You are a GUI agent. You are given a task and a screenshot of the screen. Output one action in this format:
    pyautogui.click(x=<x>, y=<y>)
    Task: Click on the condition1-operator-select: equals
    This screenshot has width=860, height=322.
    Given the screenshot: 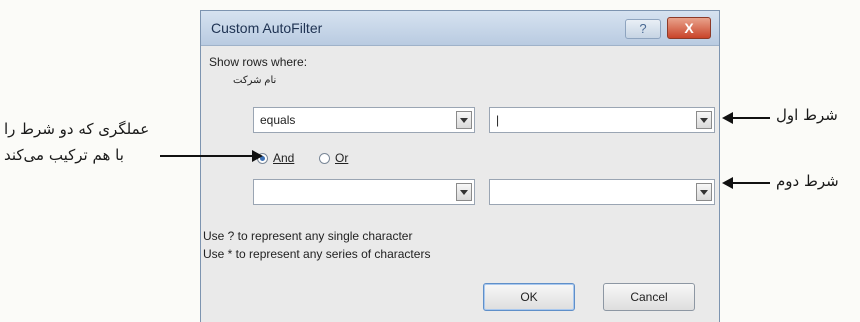 What is the action you would take?
    pyautogui.click(x=364, y=120)
    